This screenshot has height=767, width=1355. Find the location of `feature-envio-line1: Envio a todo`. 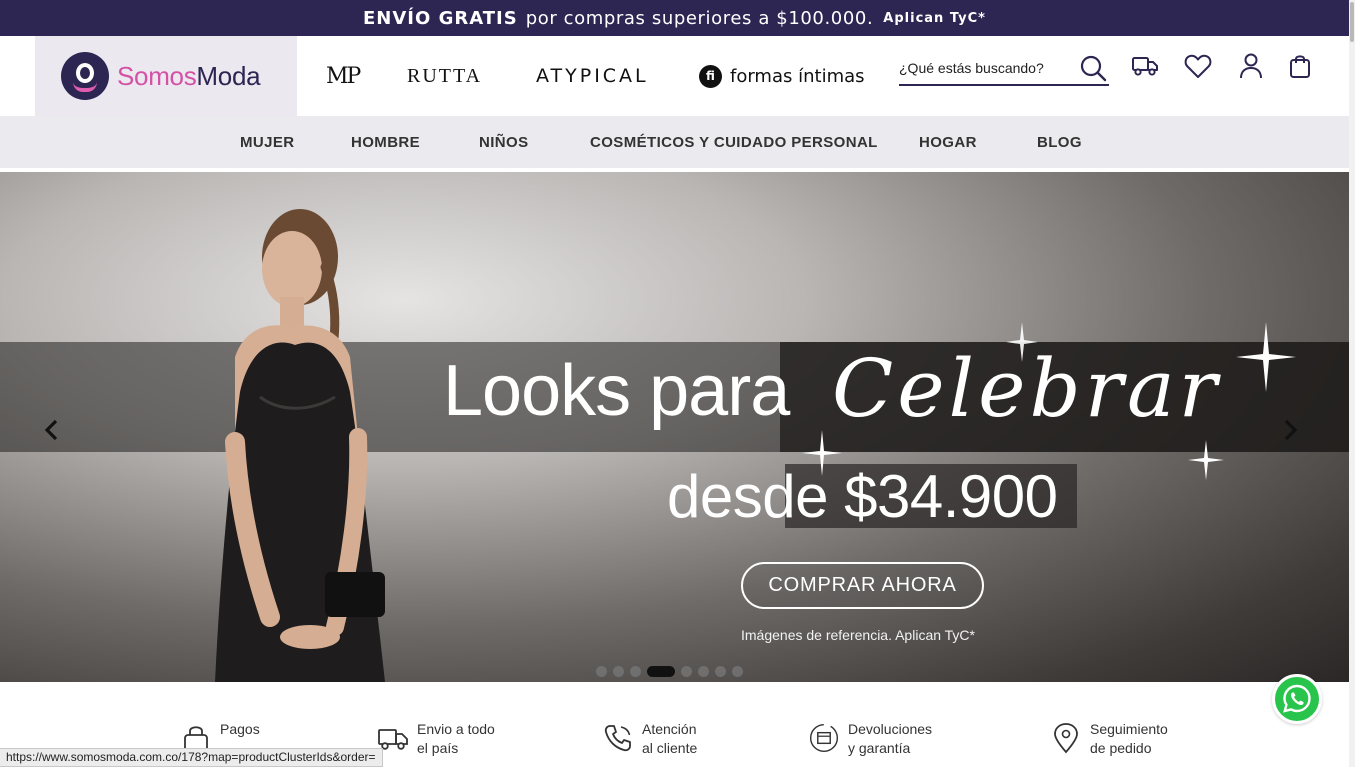

feature-envio-line1: Envio a todo is located at coordinates (456, 729).